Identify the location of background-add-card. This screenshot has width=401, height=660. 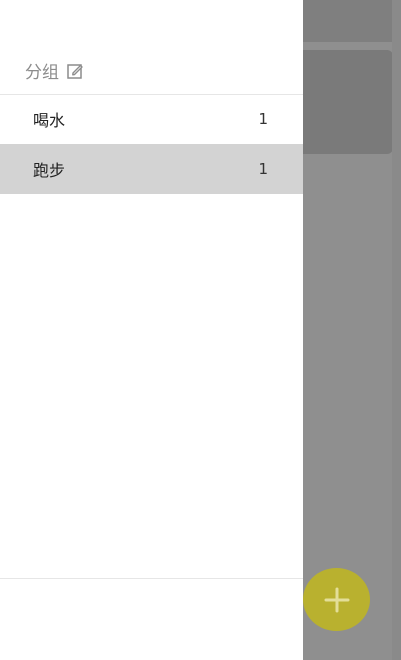
(347, 102).